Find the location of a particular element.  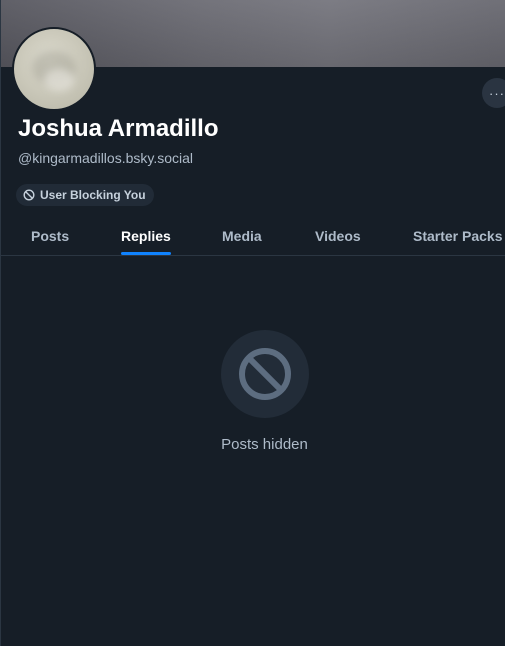

tab-posts: Posts is located at coordinates (50, 236).